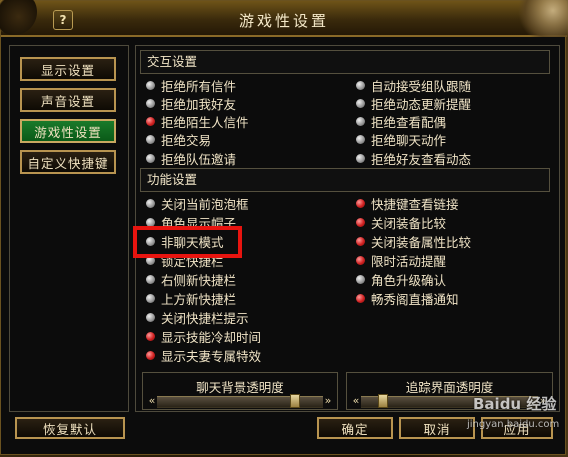  Describe the element at coordinates (186, 141) in the screenshot. I see `option-label: 拒绝交易` at that location.